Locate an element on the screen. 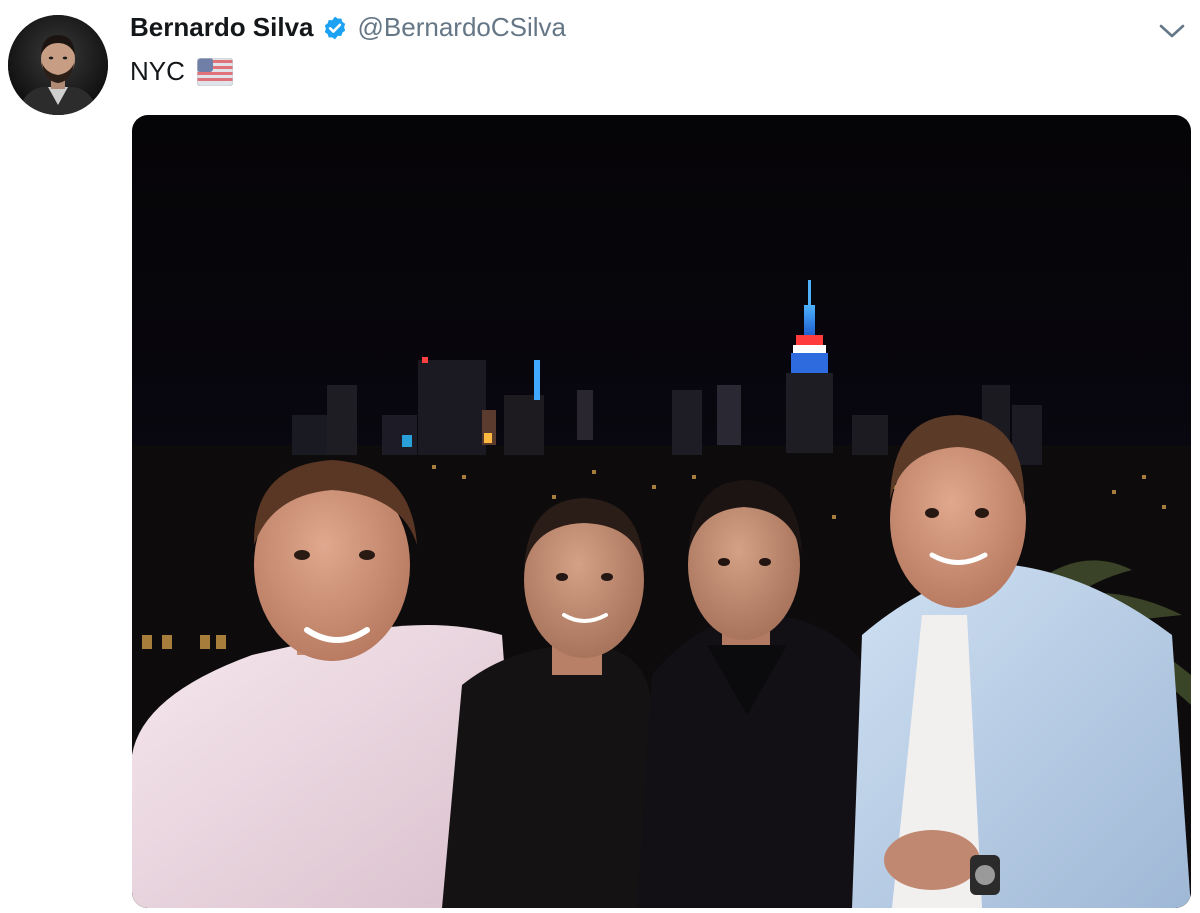  chevron-down-icon is located at coordinates (1172, 31).